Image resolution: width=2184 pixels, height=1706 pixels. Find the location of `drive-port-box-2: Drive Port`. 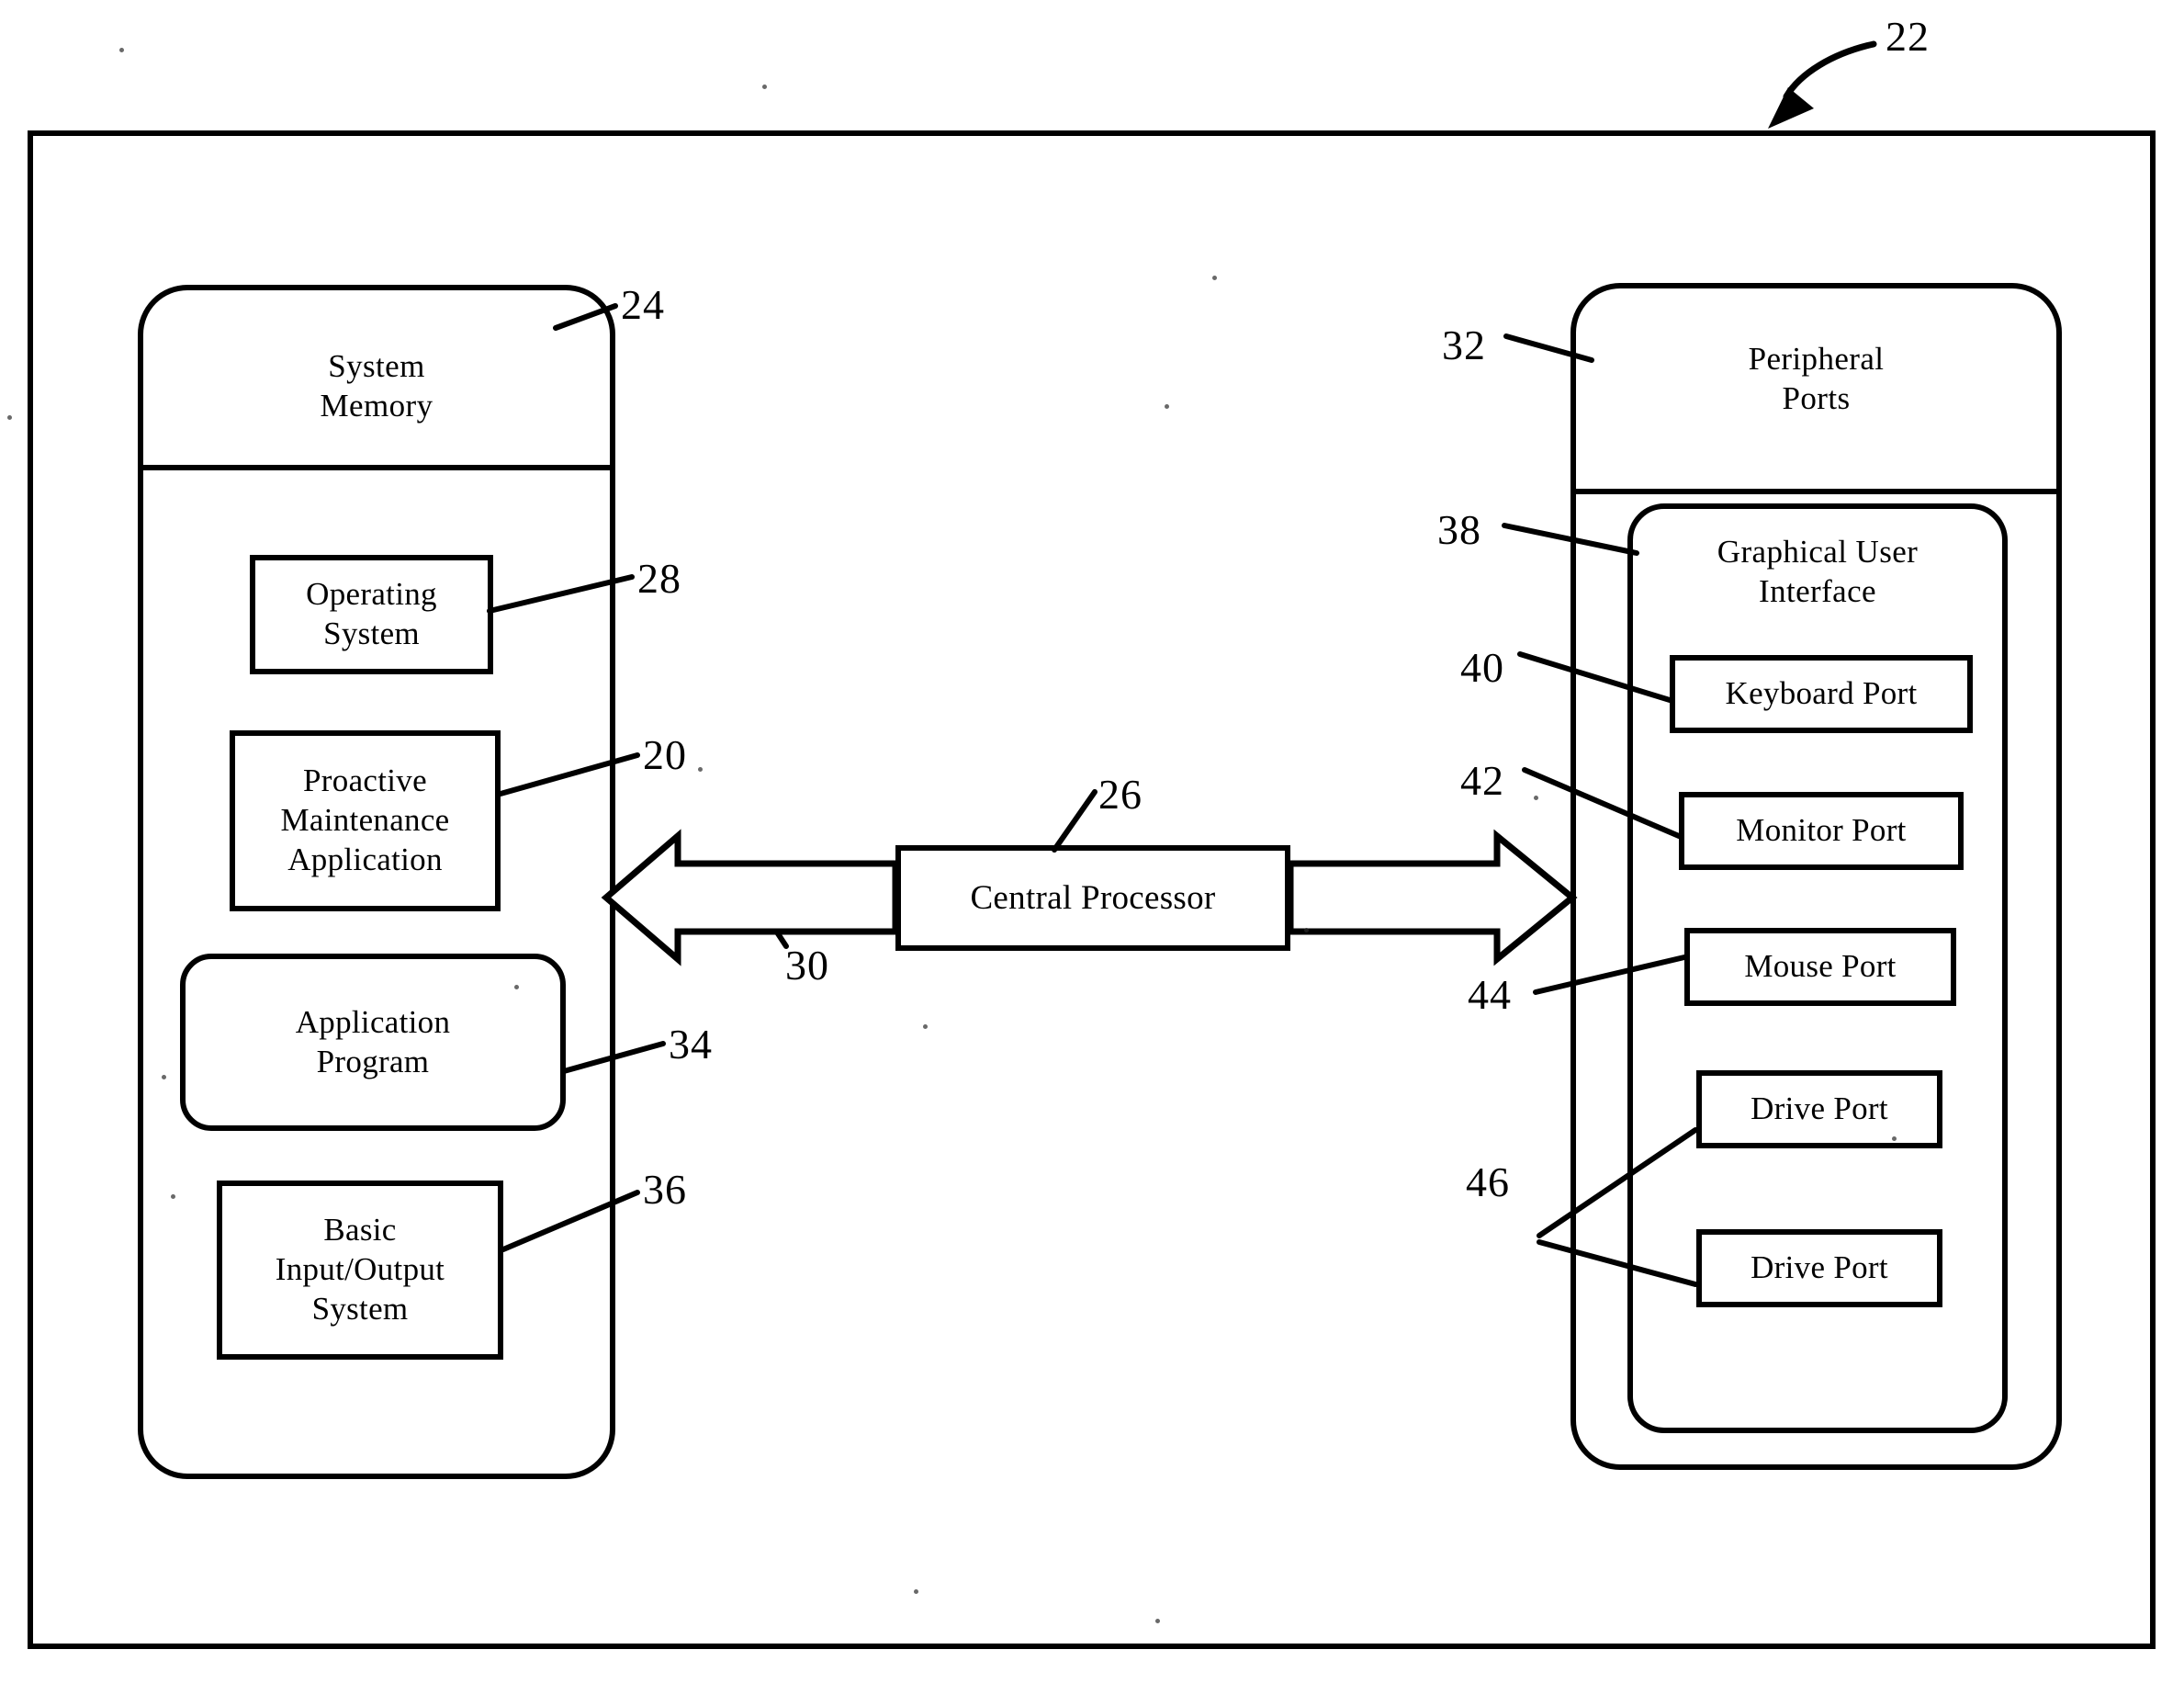

drive-port-box-2: Drive Port is located at coordinates (1819, 1268).